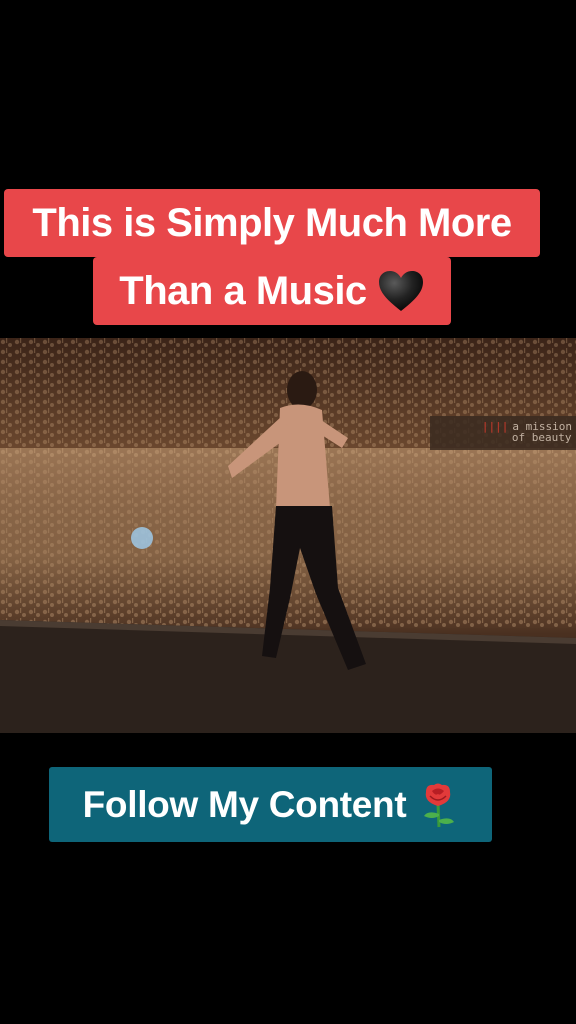 The width and height of the screenshot is (576, 1024). I want to click on follow-banner-label: Follow My Content, so click(244, 804).